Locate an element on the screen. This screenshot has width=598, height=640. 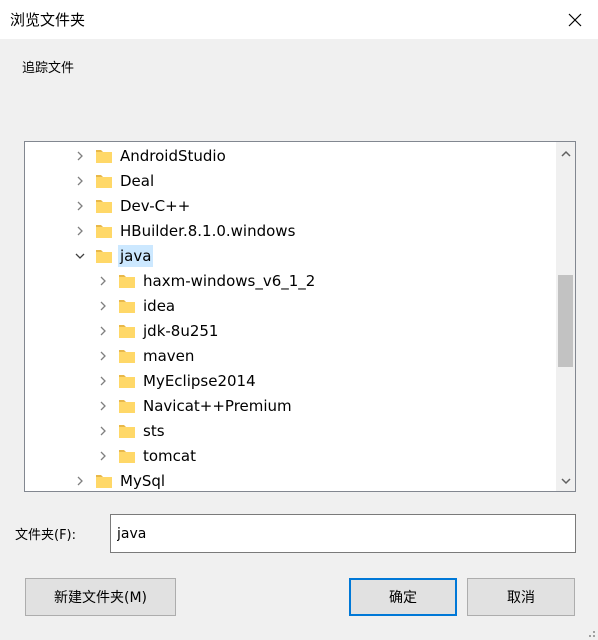
tree-item: tomcat is located at coordinates (290, 455).